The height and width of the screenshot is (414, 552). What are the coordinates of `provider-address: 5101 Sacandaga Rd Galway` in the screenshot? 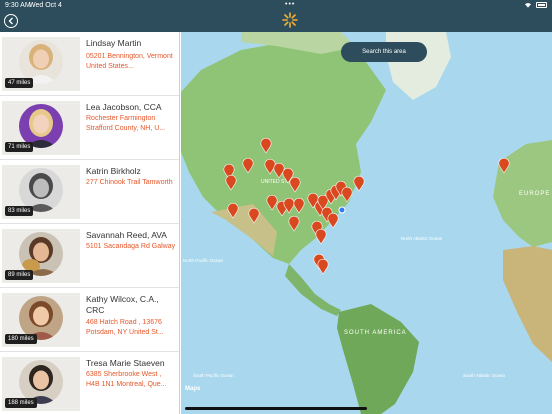 It's located at (131, 247).